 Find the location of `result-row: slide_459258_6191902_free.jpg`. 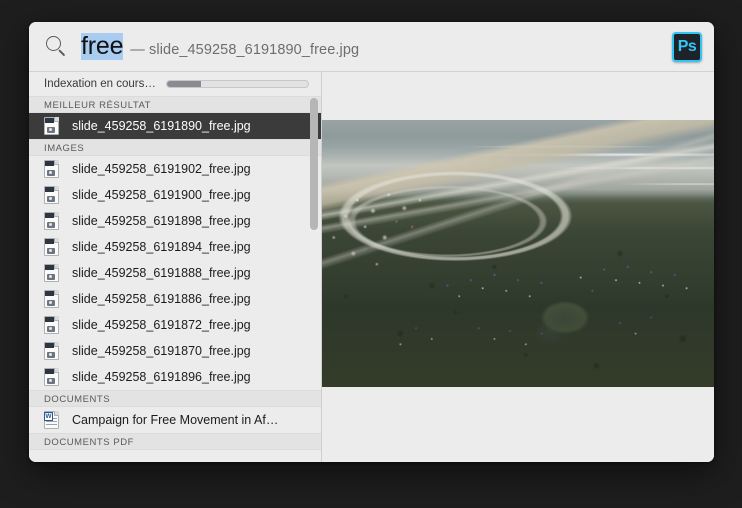

result-row: slide_459258_6191902_free.jpg is located at coordinates (175, 169).